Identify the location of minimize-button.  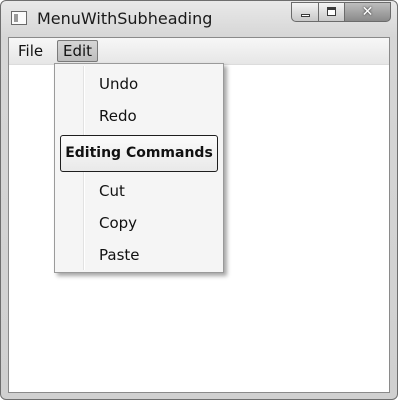
(305, 12).